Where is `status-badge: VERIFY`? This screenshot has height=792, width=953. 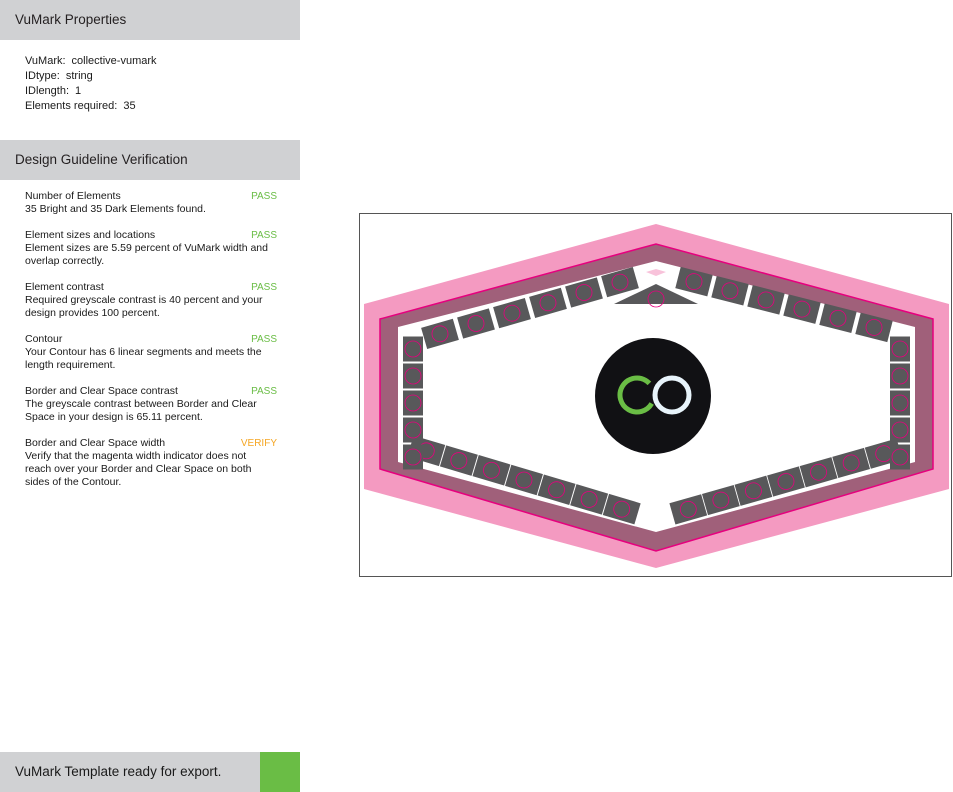 status-badge: VERIFY is located at coordinates (258, 443).